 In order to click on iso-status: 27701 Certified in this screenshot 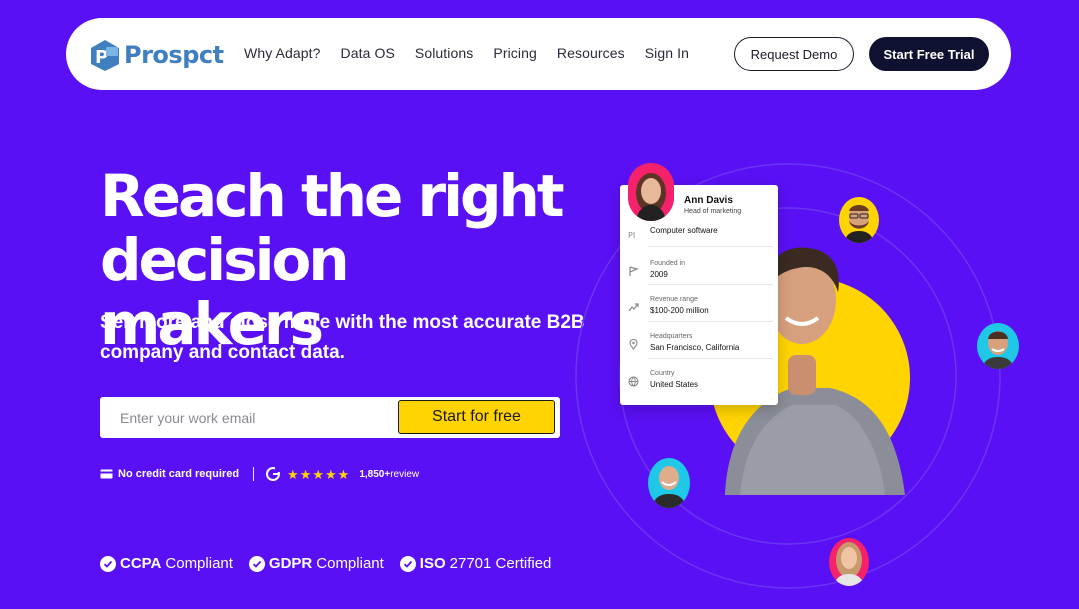, I will do `click(500, 563)`.